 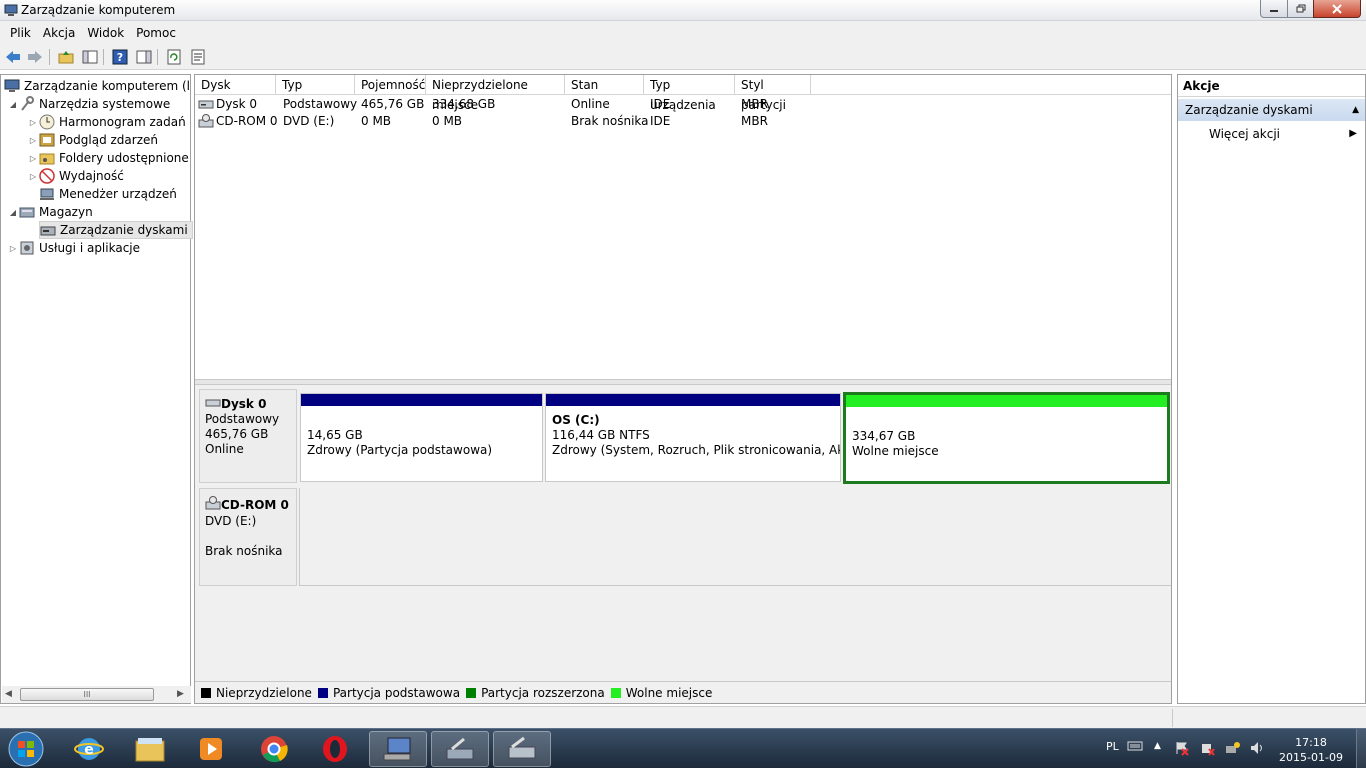 What do you see at coordinates (97, 86) in the screenshot?
I see `tree-item-computer-management: Zarządzanie komputerem (lokalne)` at bounding box center [97, 86].